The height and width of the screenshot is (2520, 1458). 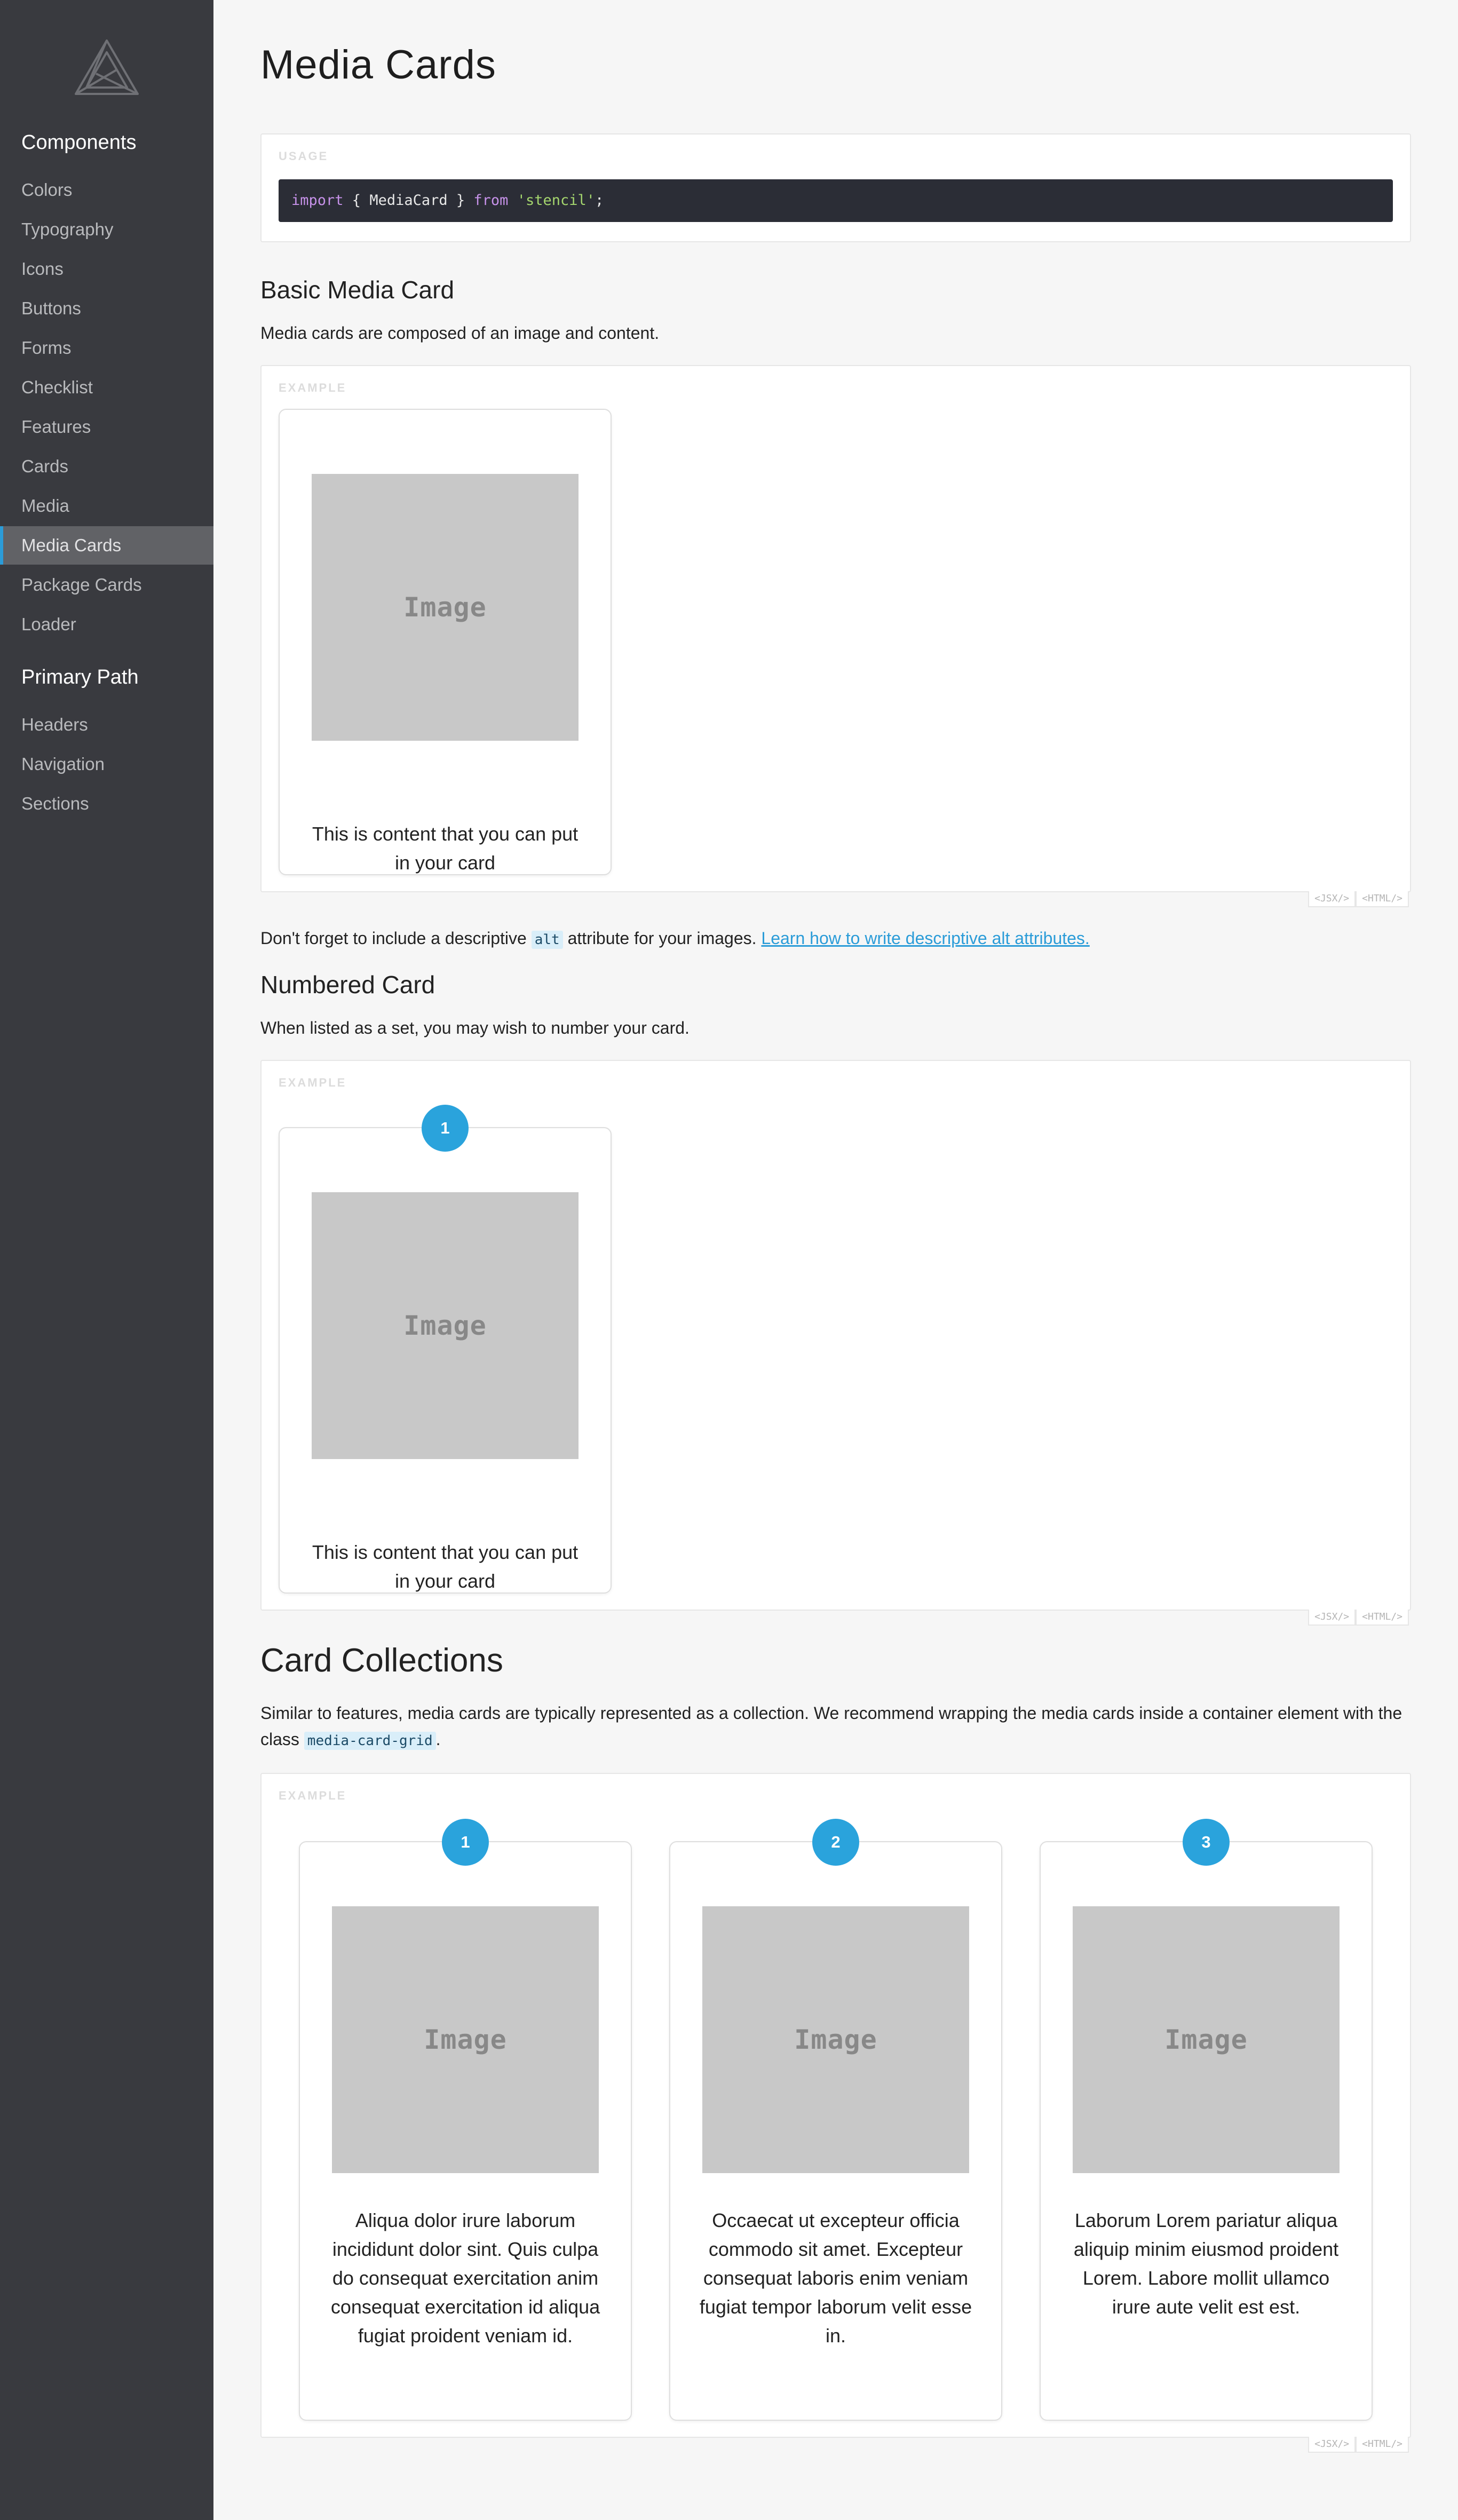 What do you see at coordinates (317, 200) in the screenshot?
I see `code-import-keyword: import` at bounding box center [317, 200].